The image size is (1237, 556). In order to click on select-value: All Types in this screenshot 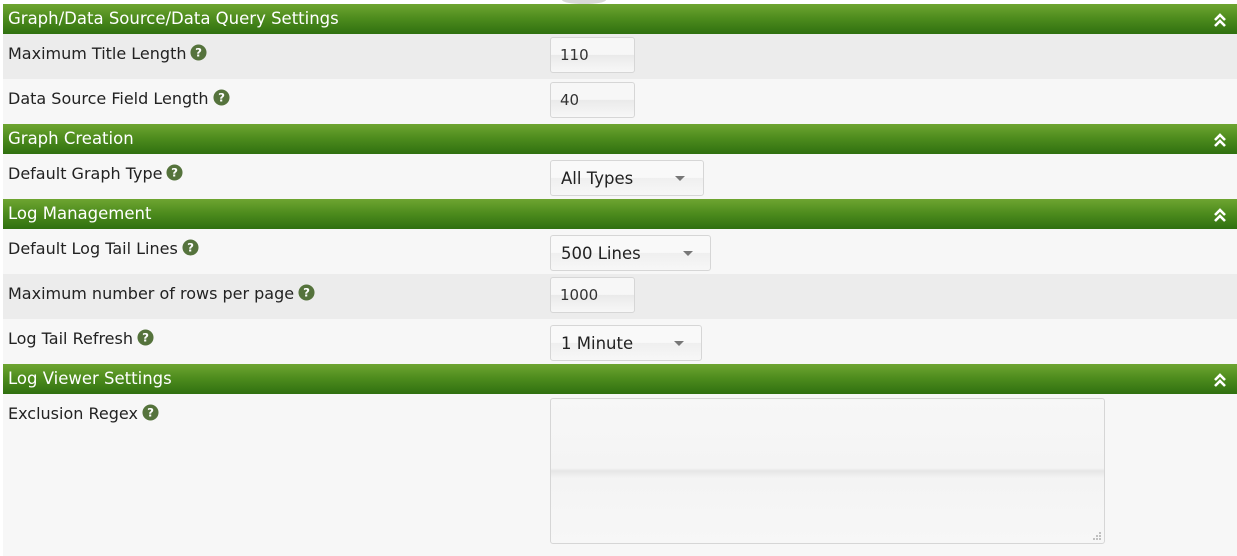, I will do `click(597, 178)`.